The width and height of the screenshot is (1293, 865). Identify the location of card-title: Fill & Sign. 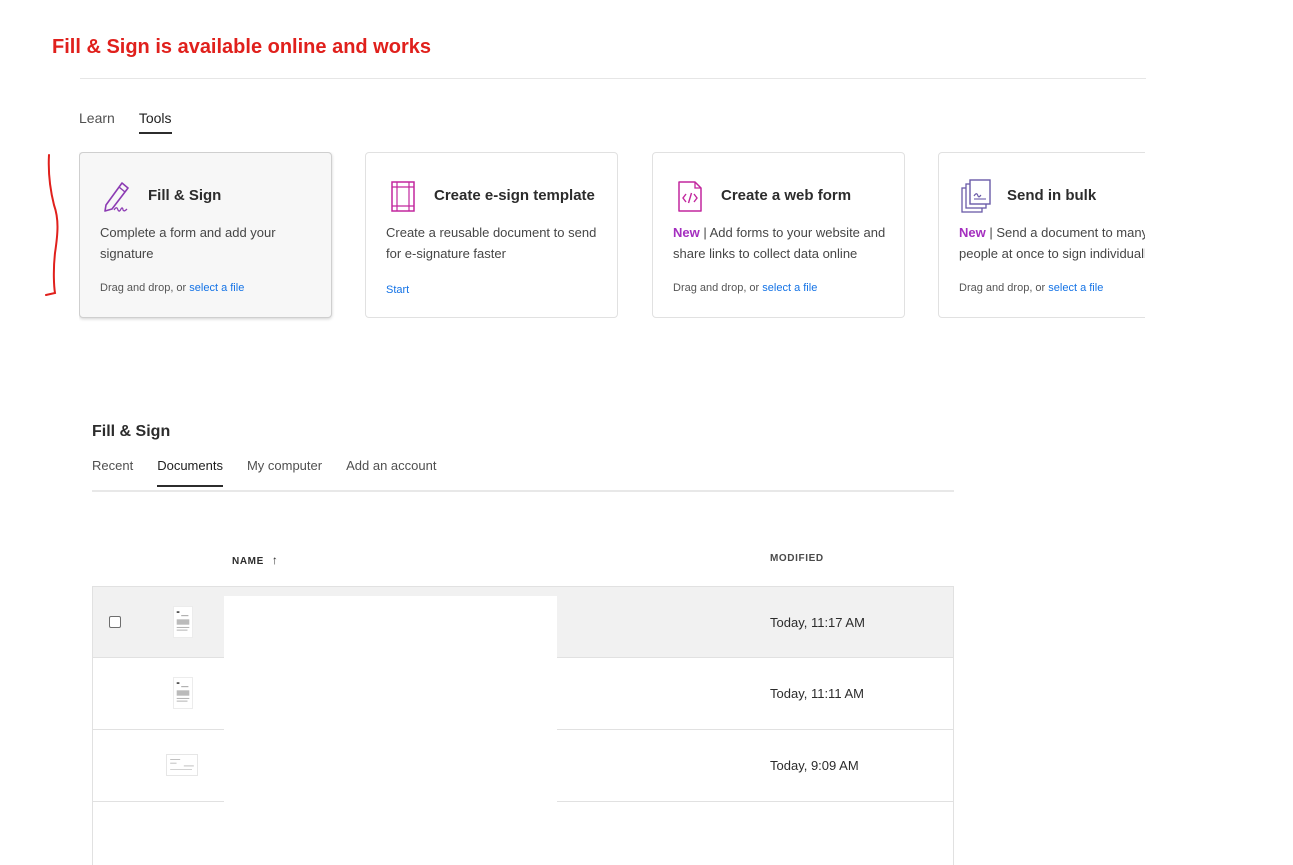
(185, 195).